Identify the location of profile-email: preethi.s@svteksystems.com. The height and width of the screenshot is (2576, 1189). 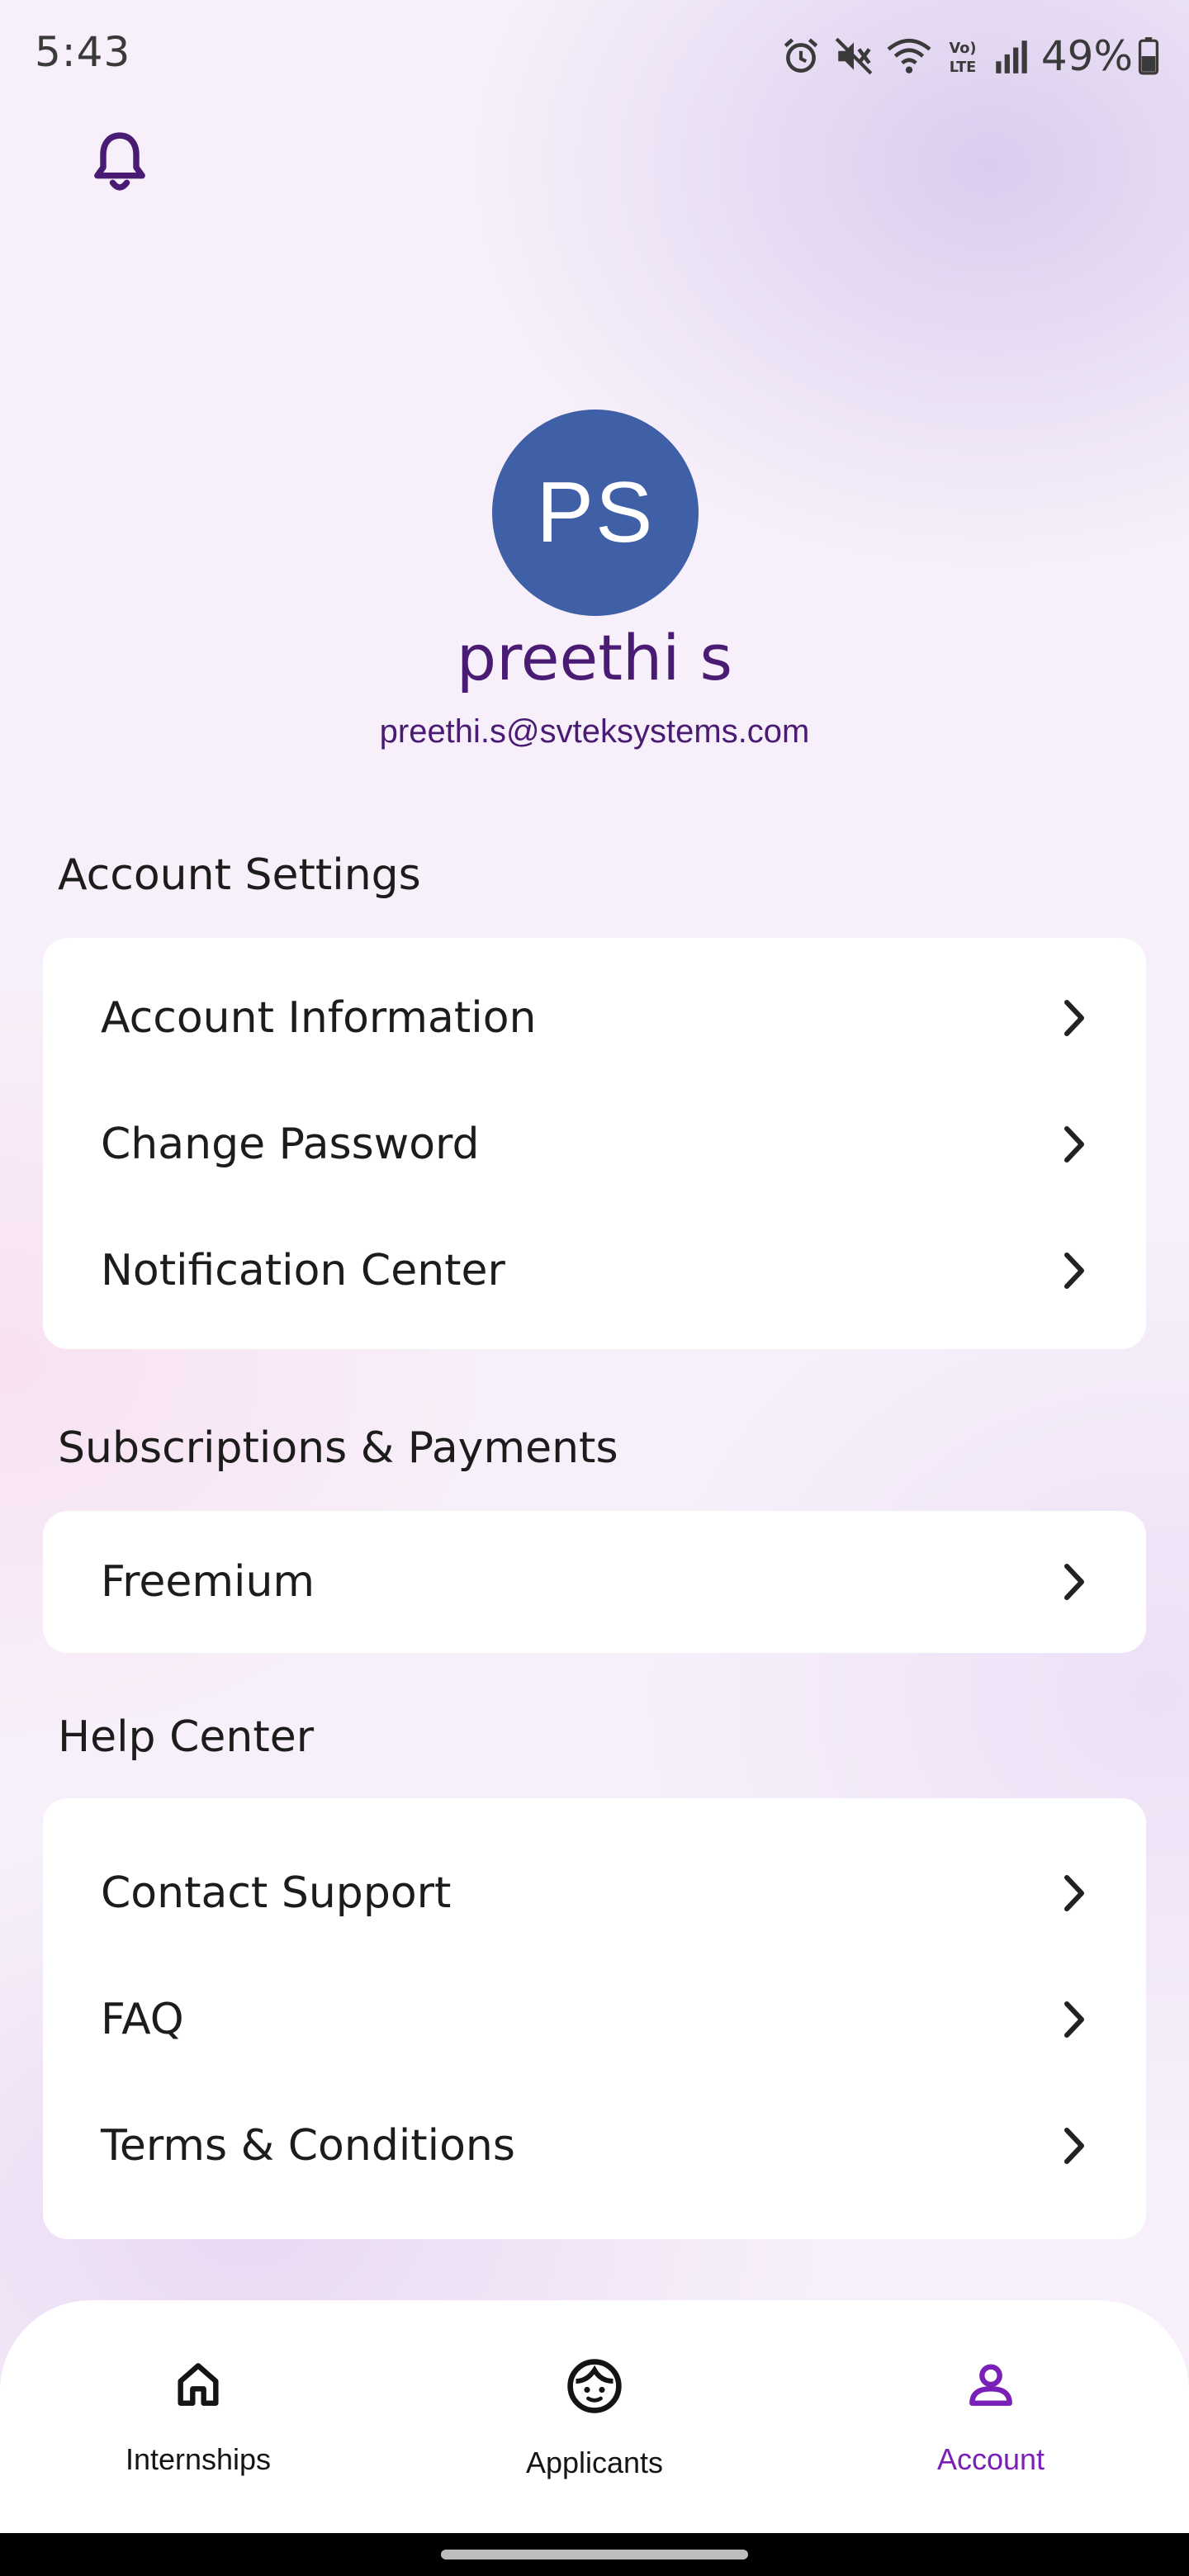
(594, 731).